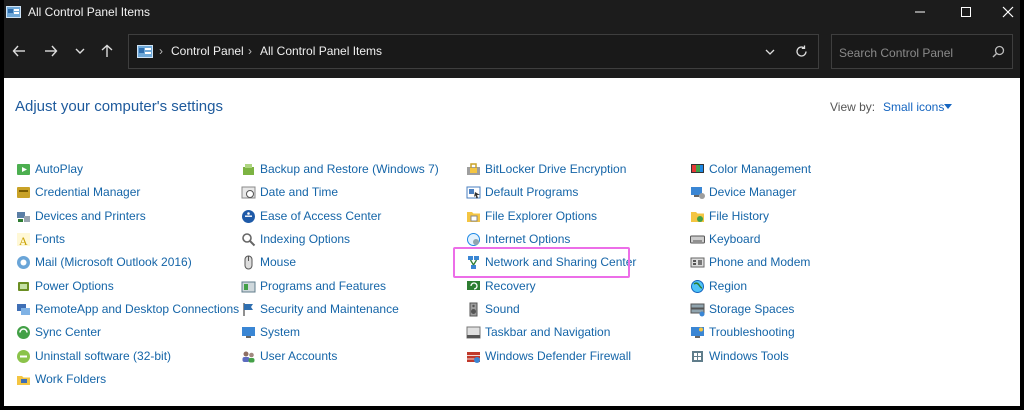 This screenshot has height=410, width=1024. What do you see at coordinates (81, 216) in the screenshot?
I see `item-devices-and-printers: Devices and Printers` at bounding box center [81, 216].